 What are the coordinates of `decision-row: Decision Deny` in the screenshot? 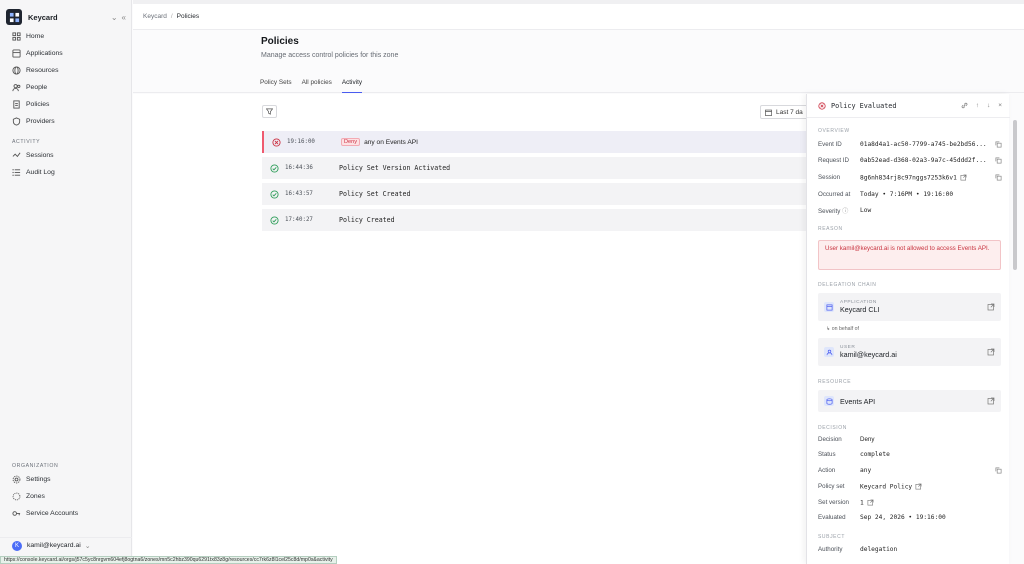 It's located at (910, 439).